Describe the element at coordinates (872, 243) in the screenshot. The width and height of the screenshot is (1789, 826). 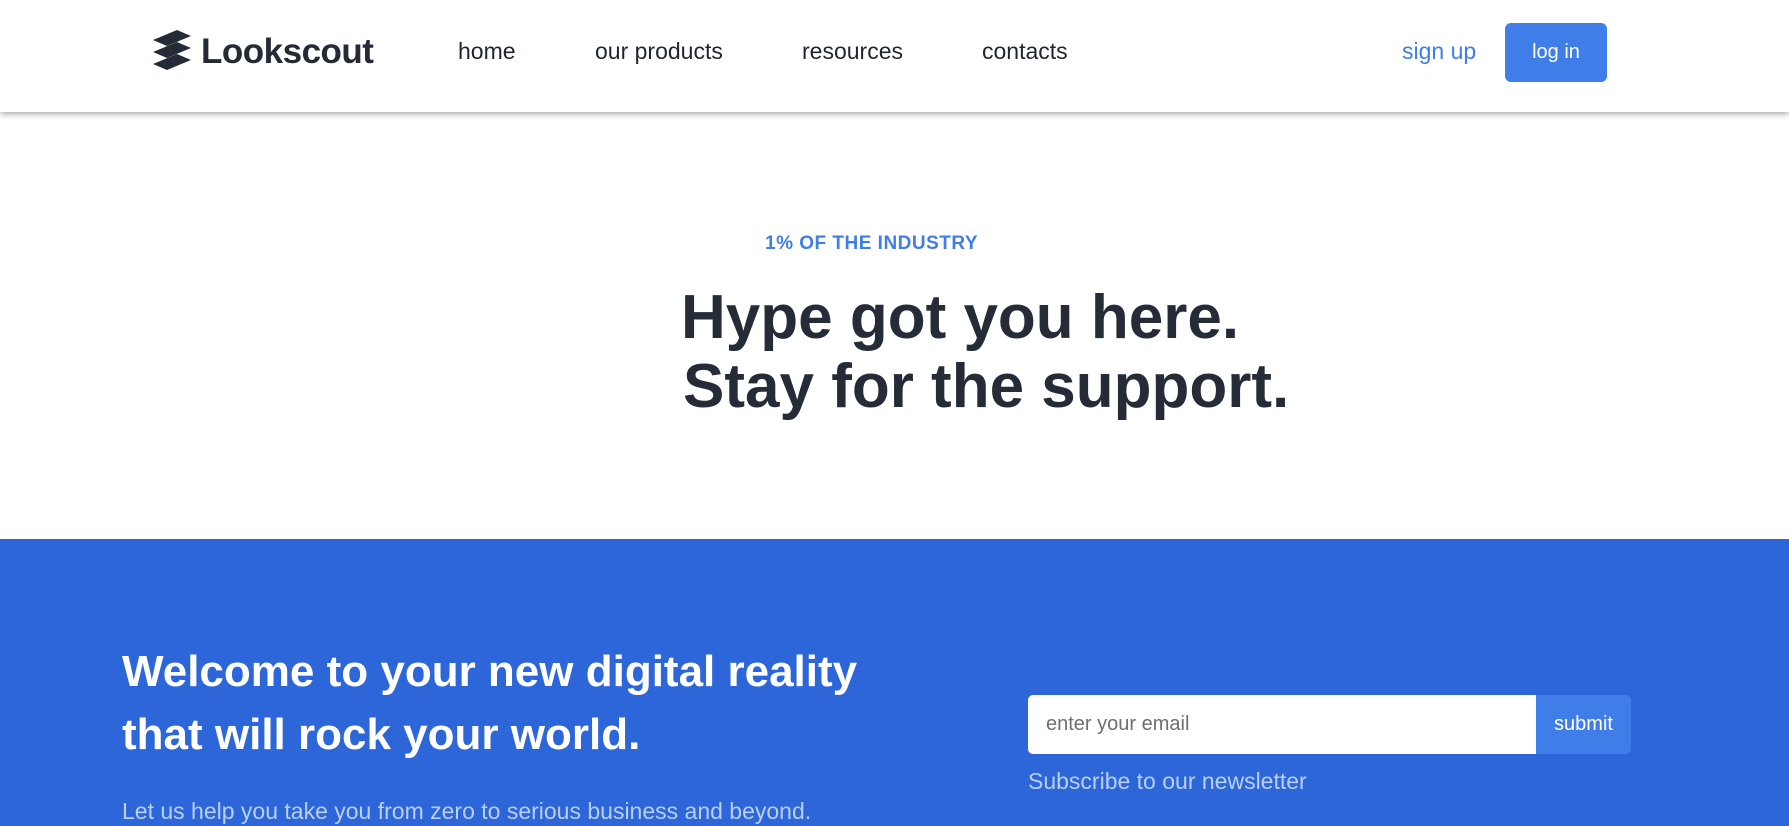
I see `hero-eyebrow: 1% OF THE INDUSTRY` at that location.